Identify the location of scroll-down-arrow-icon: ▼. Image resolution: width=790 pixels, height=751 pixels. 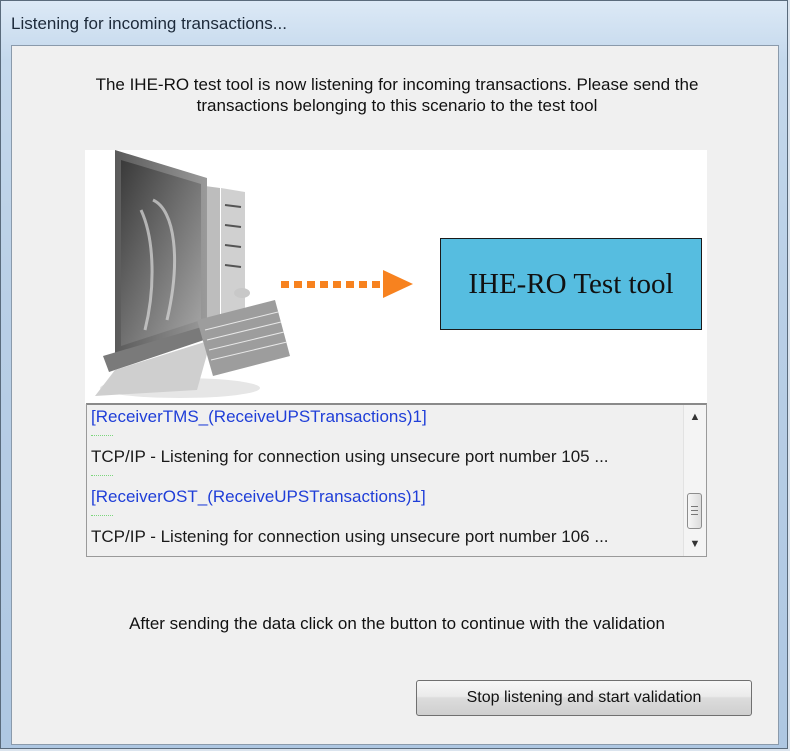
(695, 544).